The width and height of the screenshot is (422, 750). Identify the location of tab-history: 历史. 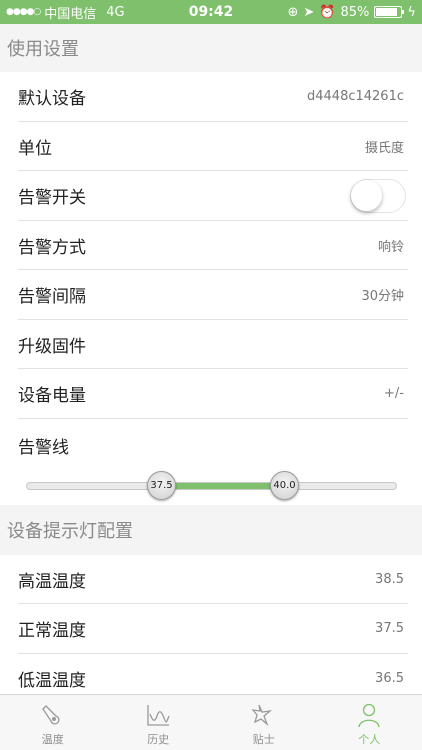
(159, 722).